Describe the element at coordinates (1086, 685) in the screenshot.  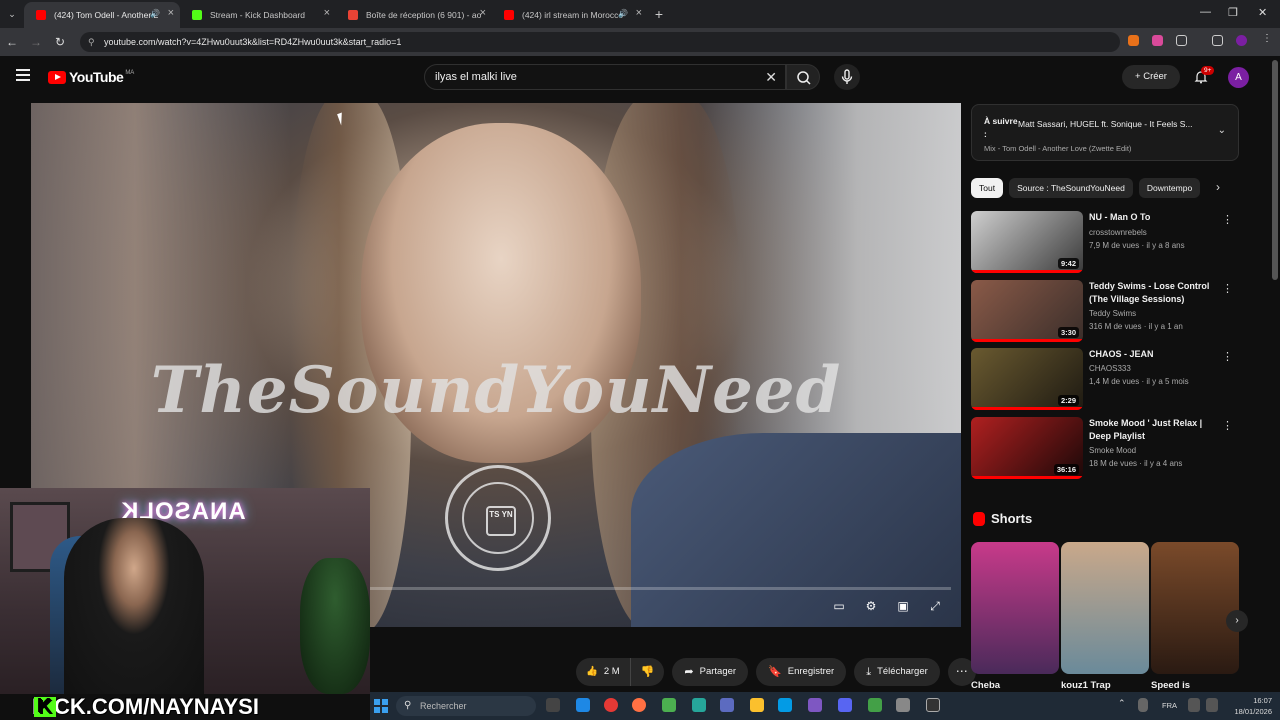
I see `short-title: kouz1 Trap` at that location.